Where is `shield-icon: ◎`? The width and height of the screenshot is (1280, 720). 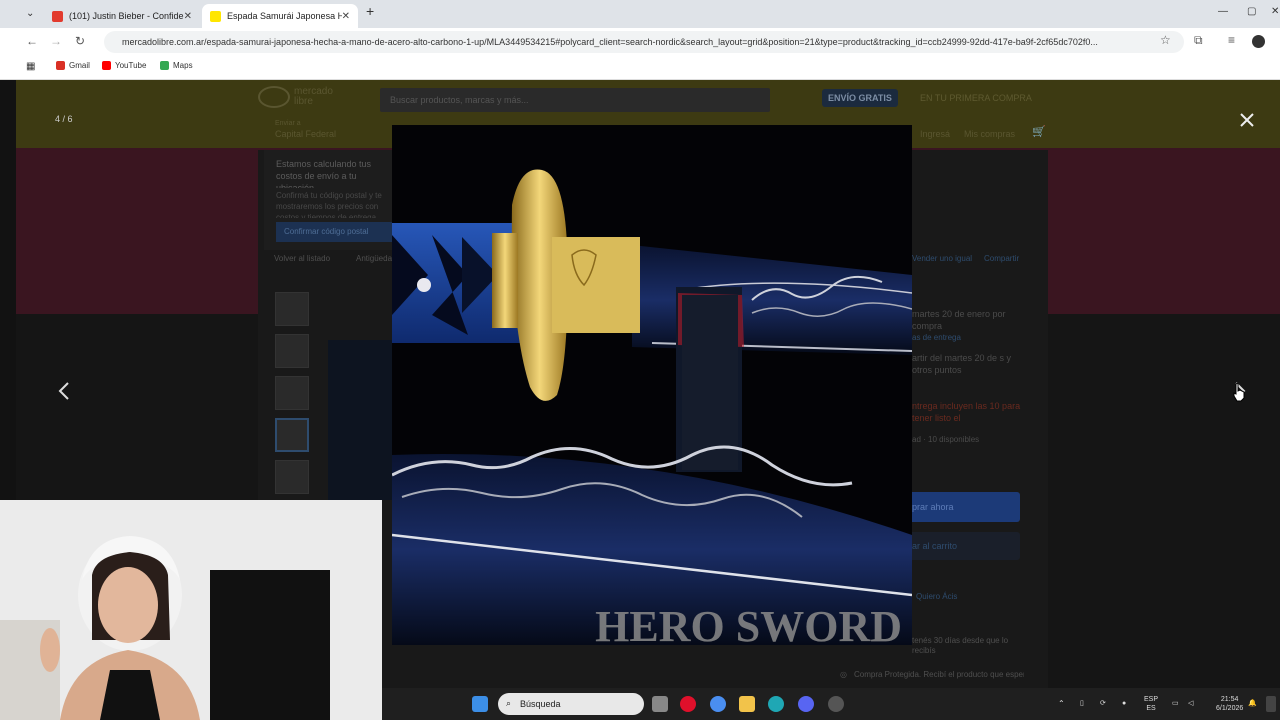 shield-icon: ◎ is located at coordinates (843, 674).